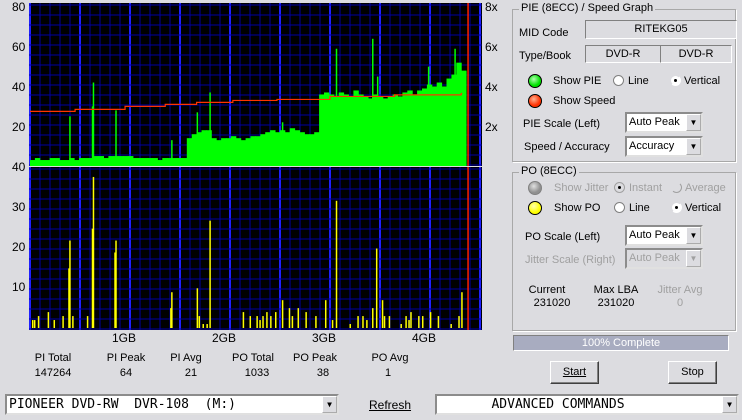  Describe the element at coordinates (616, 290) in the screenshot. I see `max-lba-label: Max LBA` at that location.